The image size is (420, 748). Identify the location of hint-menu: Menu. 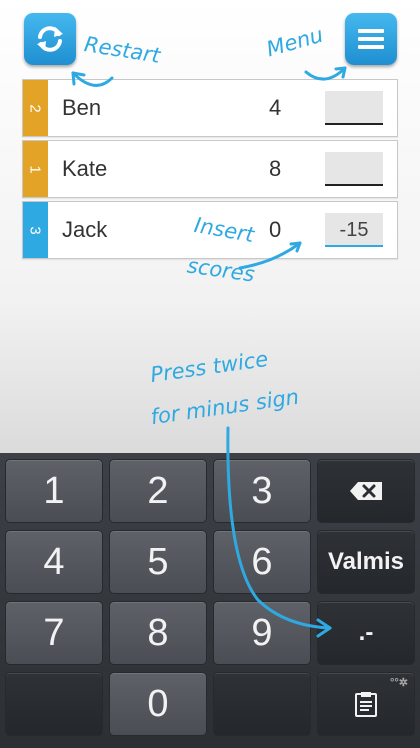
(294, 42).